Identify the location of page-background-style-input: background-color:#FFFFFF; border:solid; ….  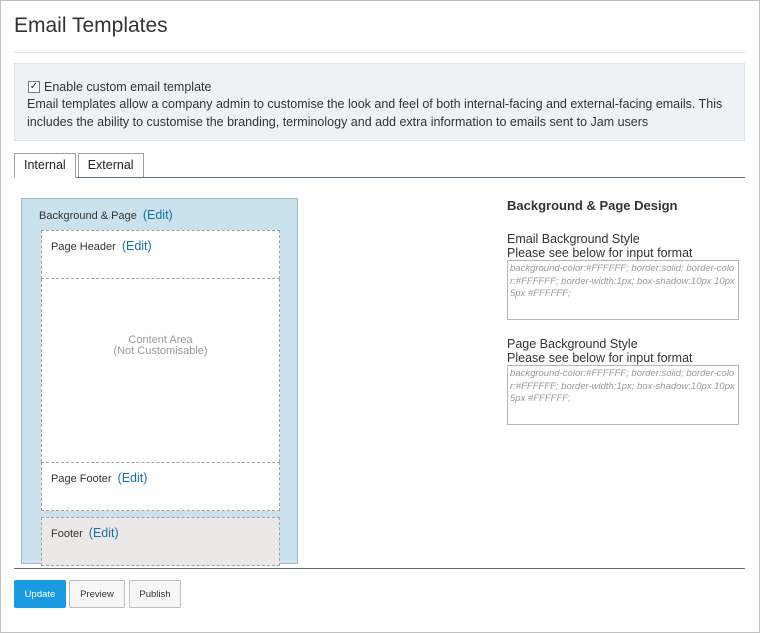
(623, 395).